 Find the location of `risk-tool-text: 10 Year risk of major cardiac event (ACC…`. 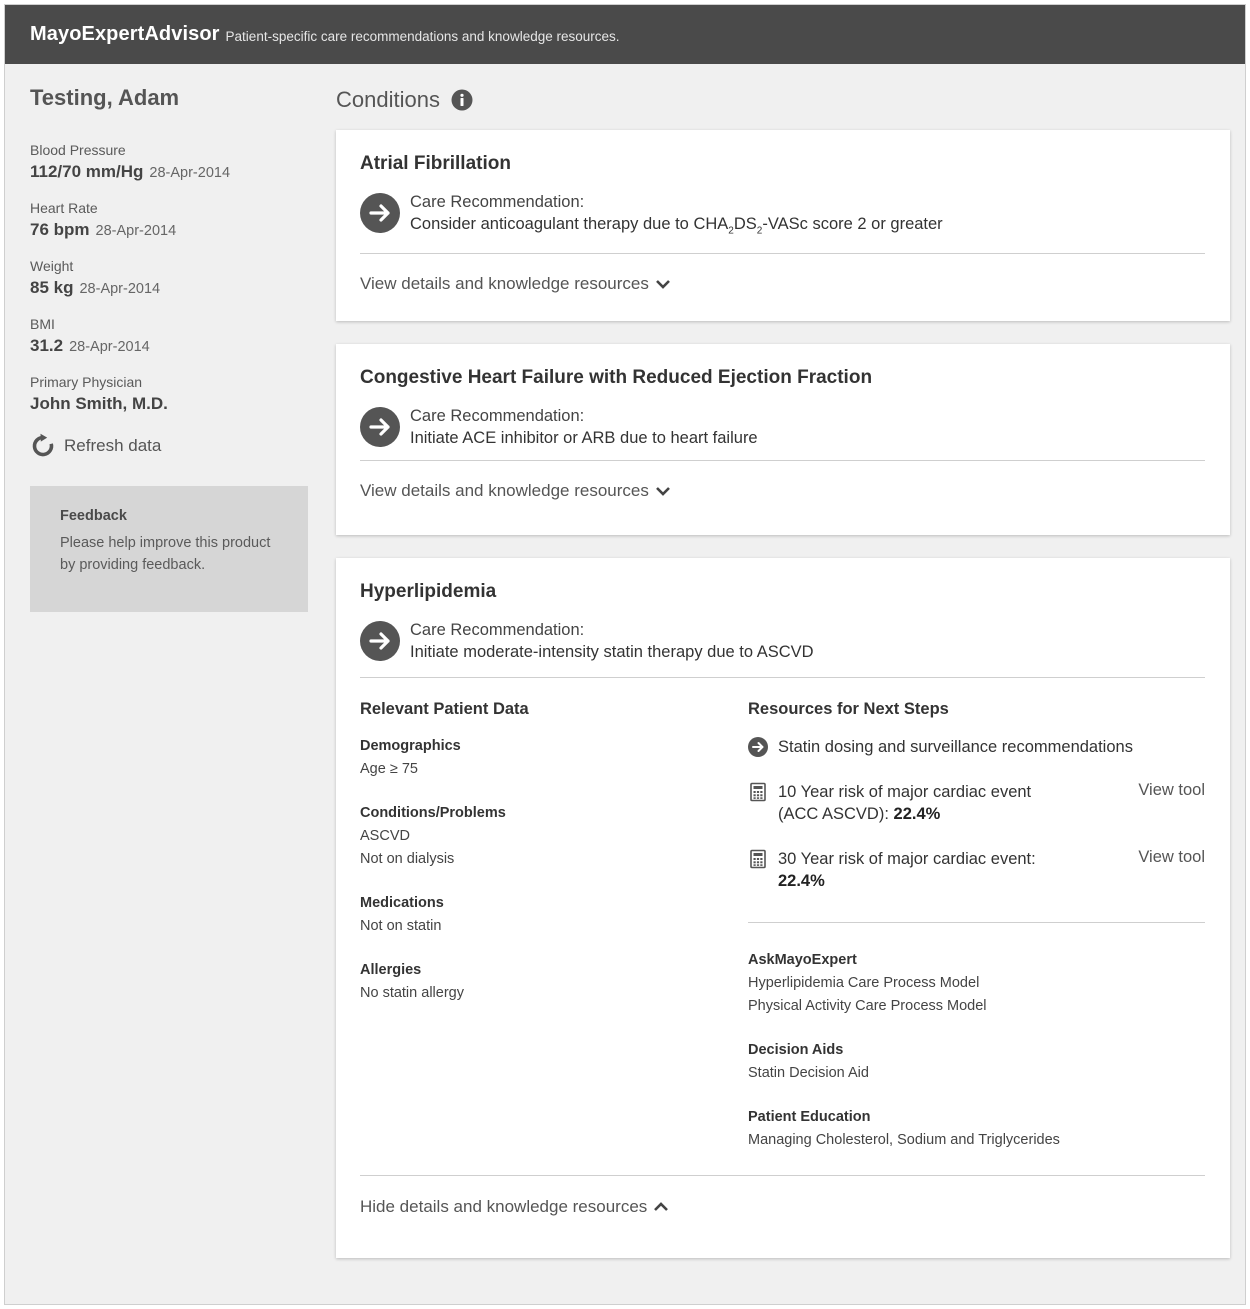

risk-tool-text: 10 Year risk of major cardiac event (ACC… is located at coordinates (905, 803).